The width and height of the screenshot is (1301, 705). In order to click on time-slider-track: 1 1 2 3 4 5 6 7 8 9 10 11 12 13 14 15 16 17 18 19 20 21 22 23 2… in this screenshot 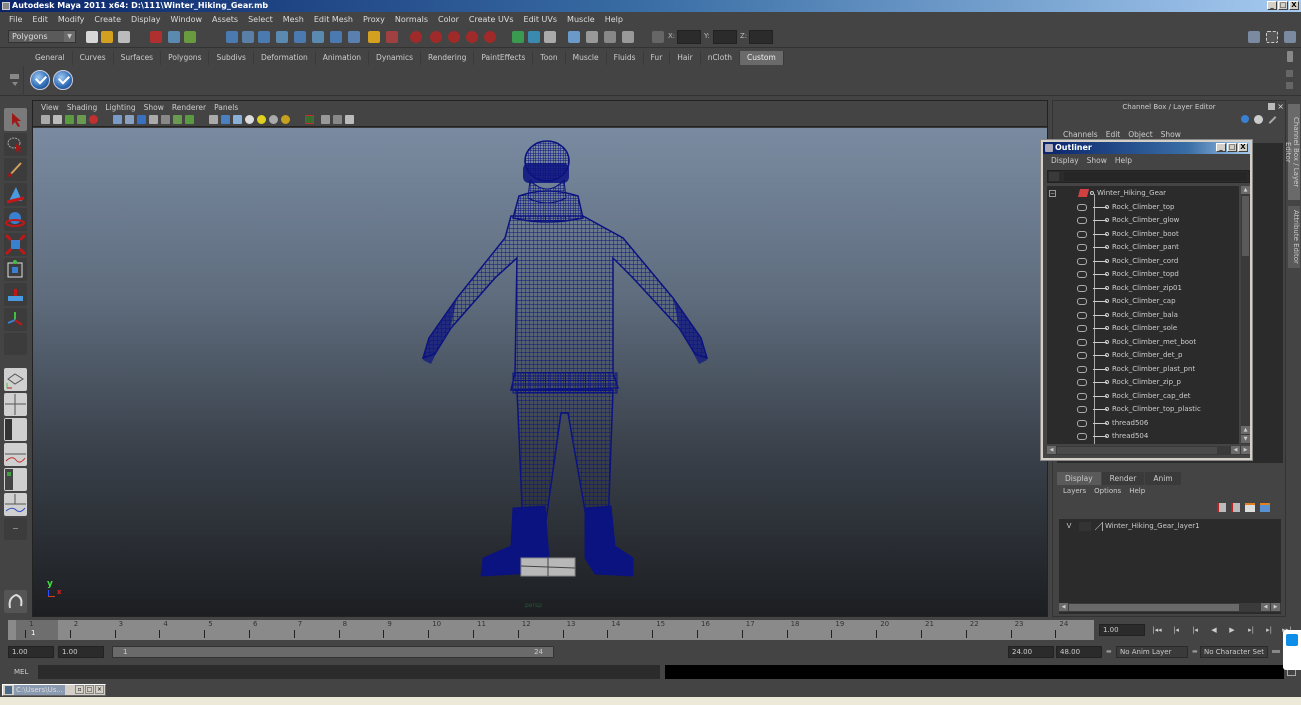, I will do `click(551, 630)`.